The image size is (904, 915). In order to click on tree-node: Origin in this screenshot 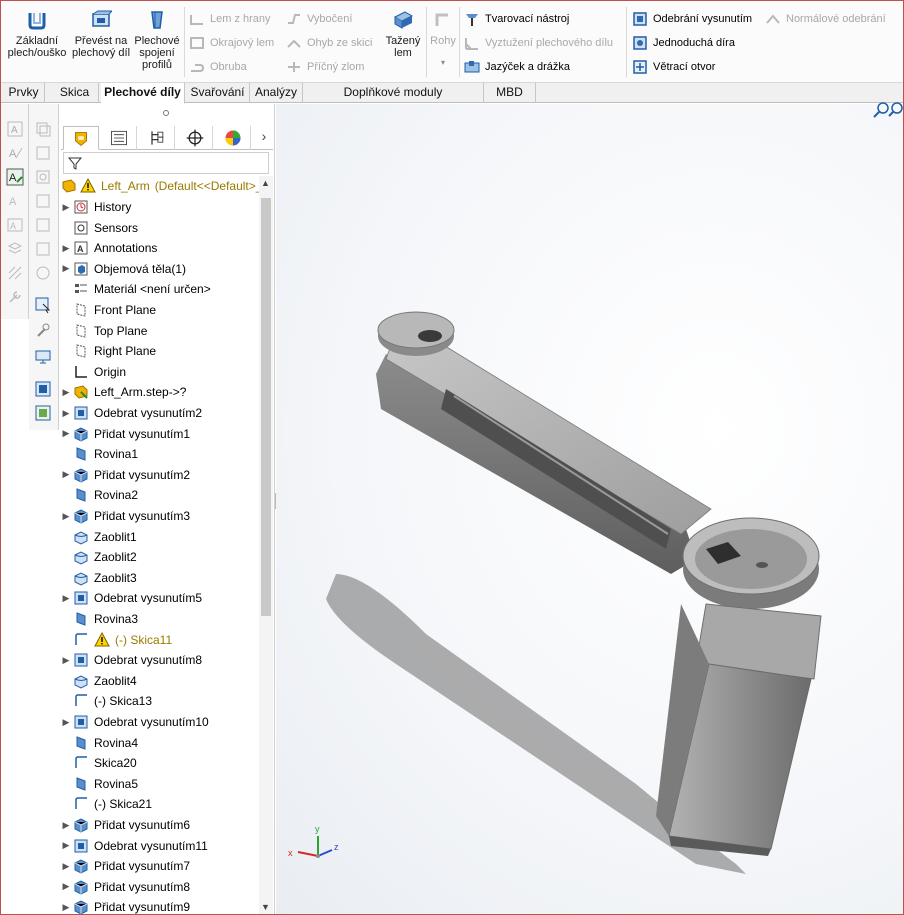, I will do `click(159, 372)`.